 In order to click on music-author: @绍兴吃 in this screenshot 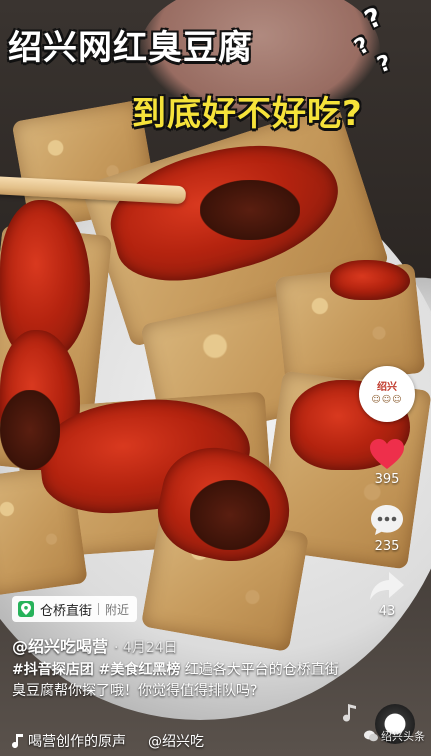, I will do `click(176, 742)`.